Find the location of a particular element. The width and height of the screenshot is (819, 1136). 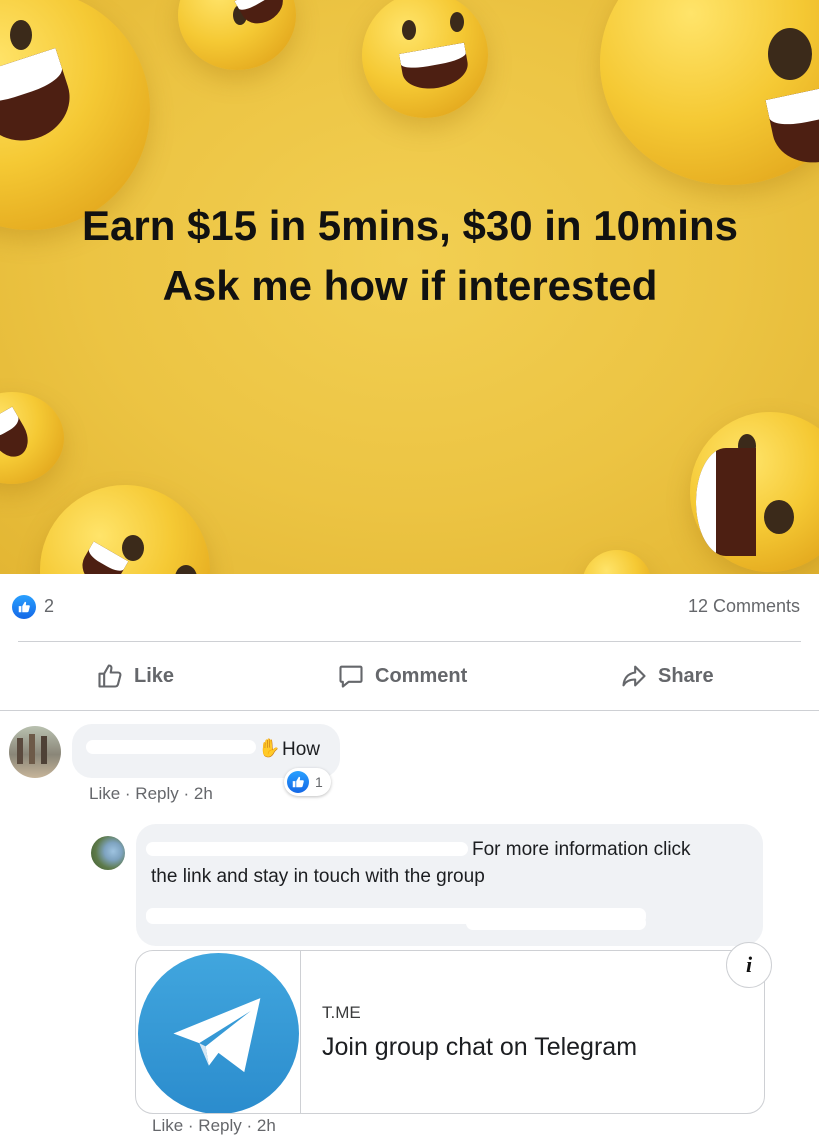

comment-button: Comment is located at coordinates (402, 676).